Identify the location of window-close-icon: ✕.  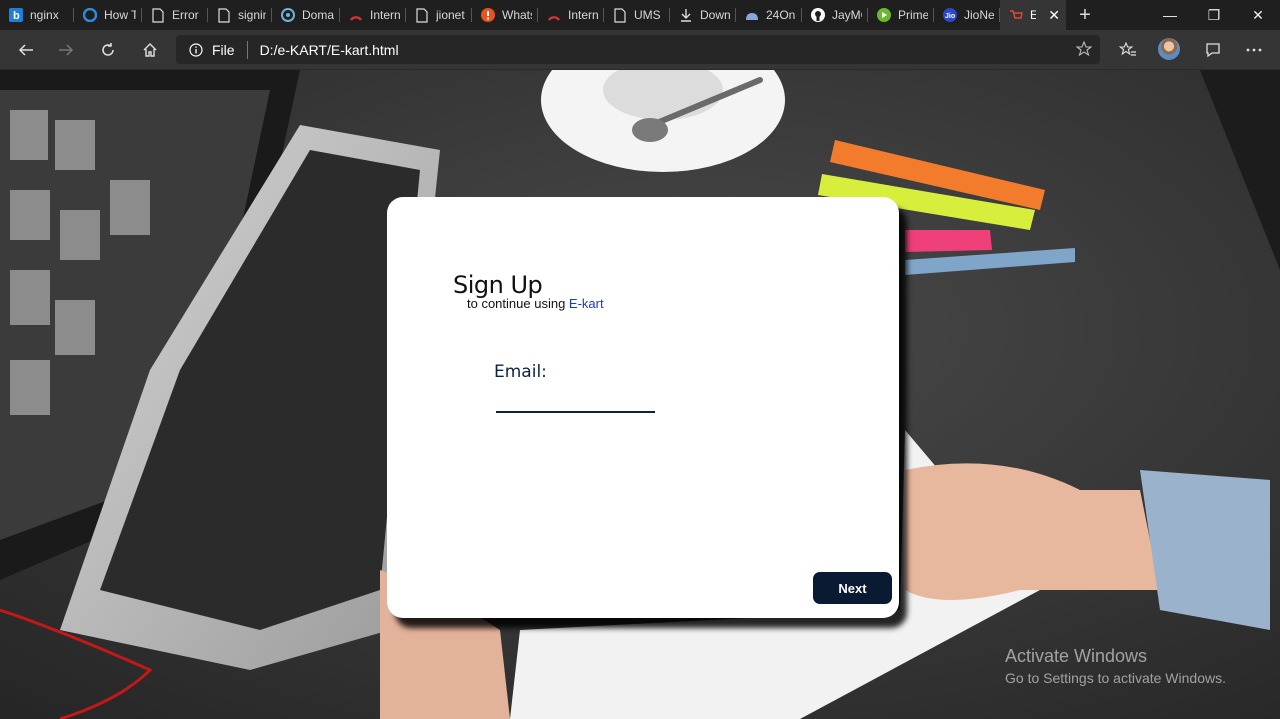
(1258, 15).